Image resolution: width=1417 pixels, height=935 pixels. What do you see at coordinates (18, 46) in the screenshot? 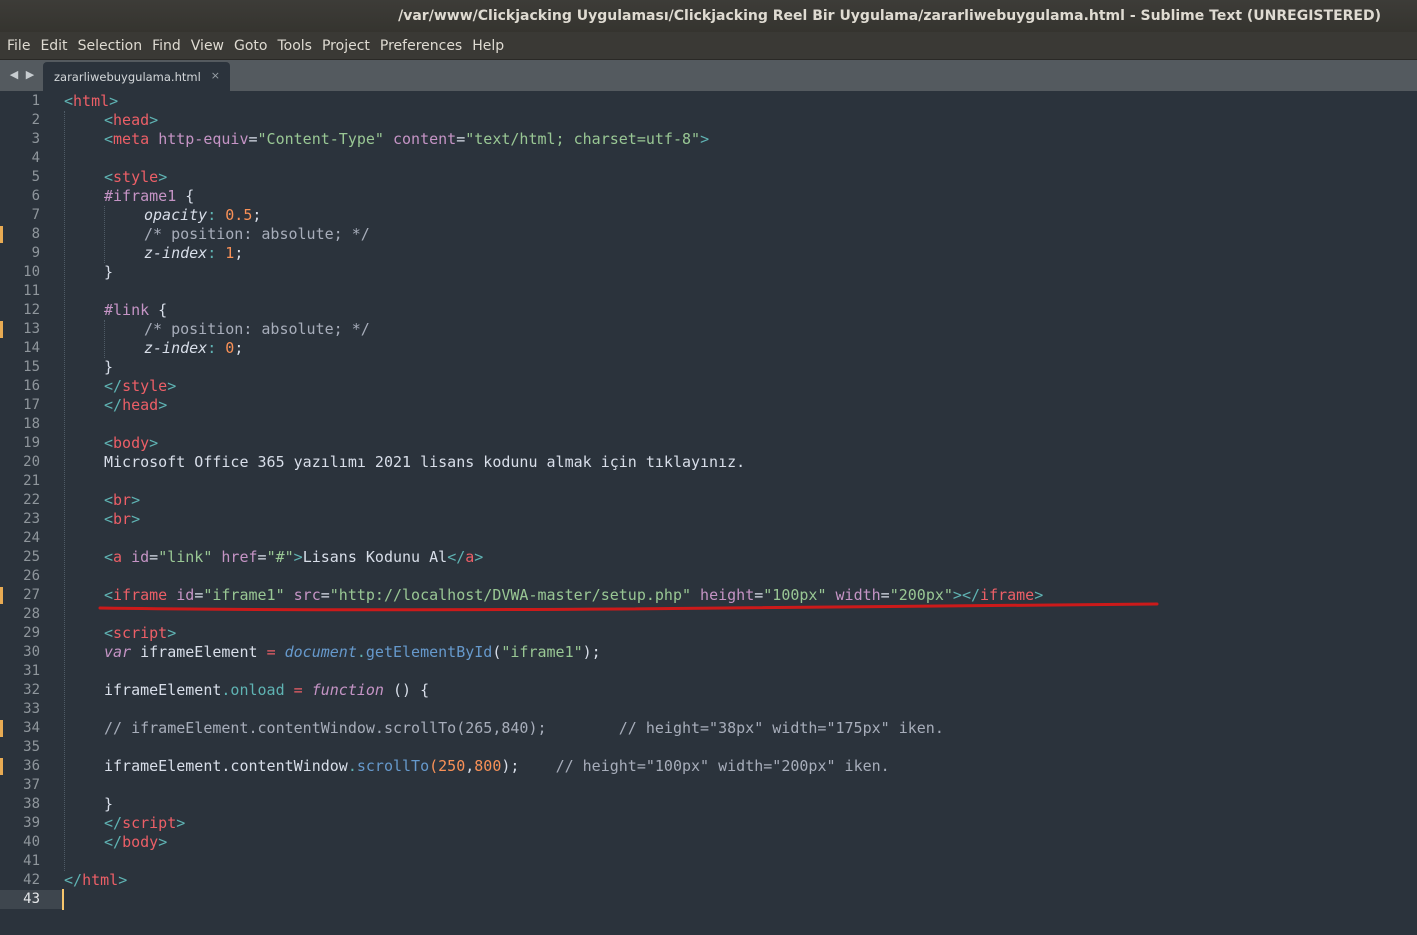
I see `menu-file: File` at bounding box center [18, 46].